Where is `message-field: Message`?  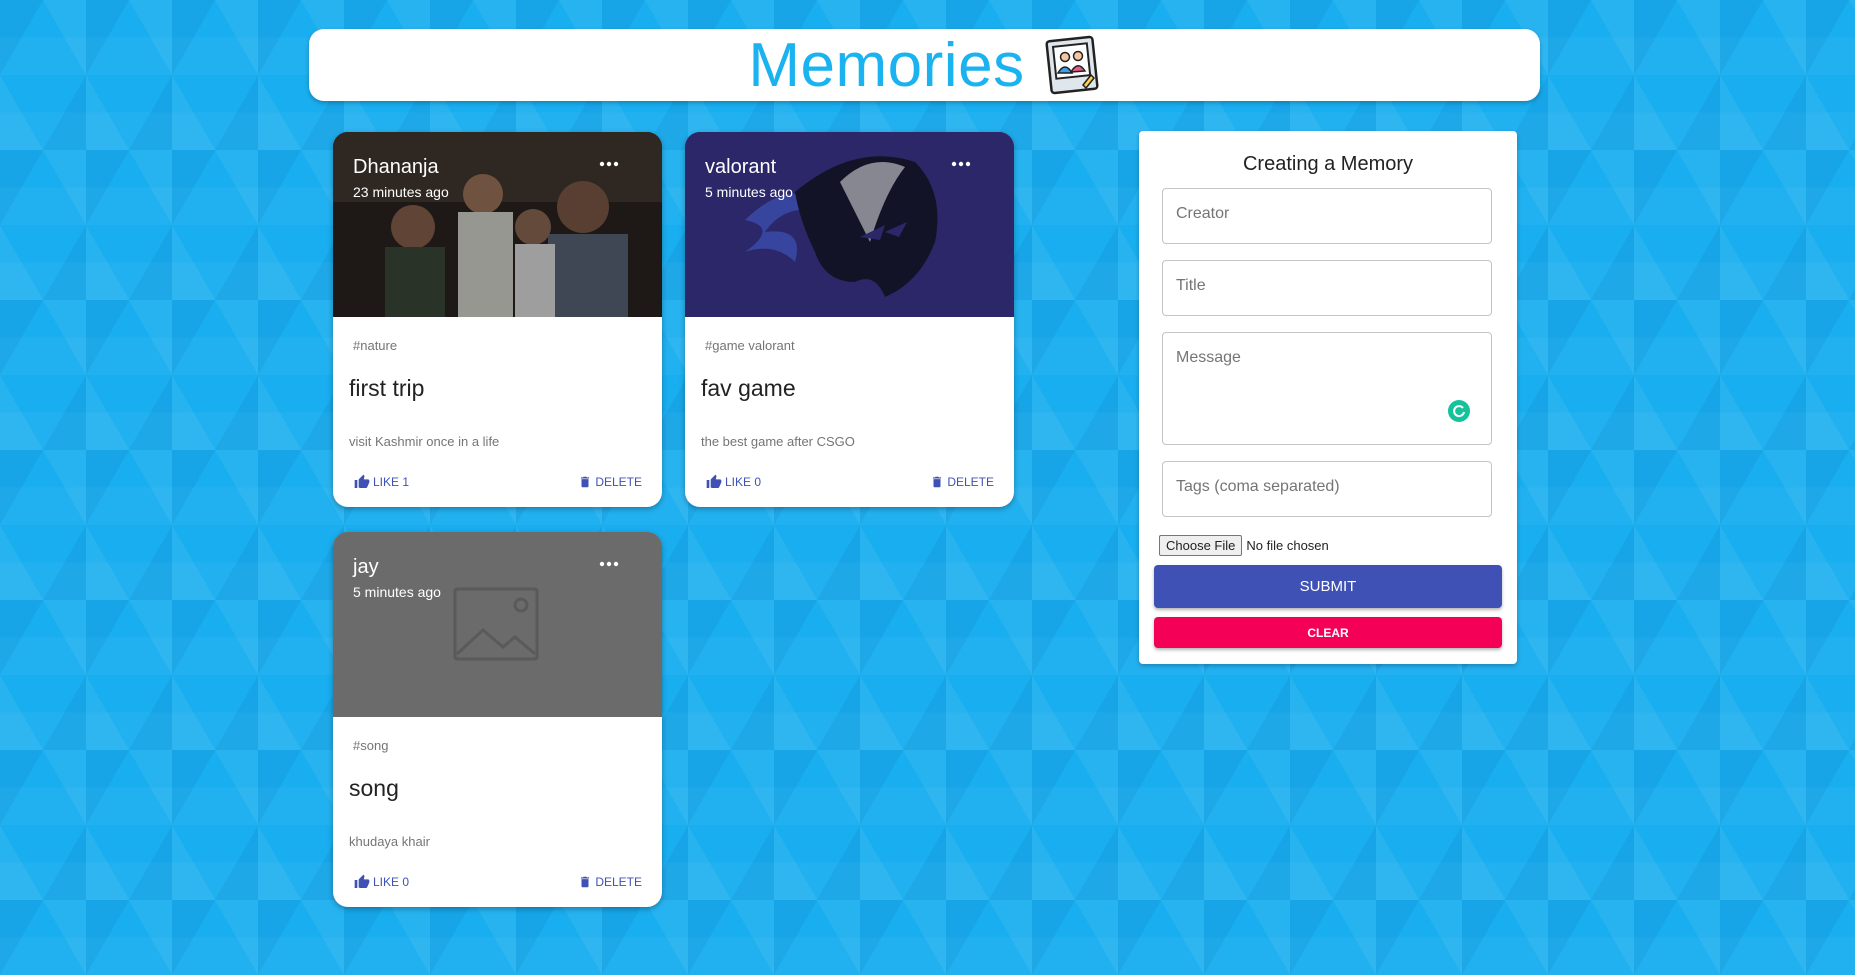
message-field: Message is located at coordinates (1327, 388).